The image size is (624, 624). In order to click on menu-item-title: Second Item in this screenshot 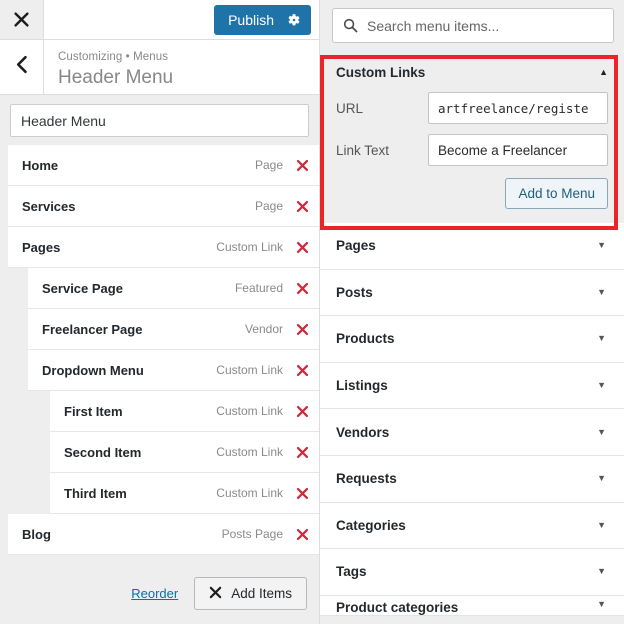, I will do `click(103, 452)`.